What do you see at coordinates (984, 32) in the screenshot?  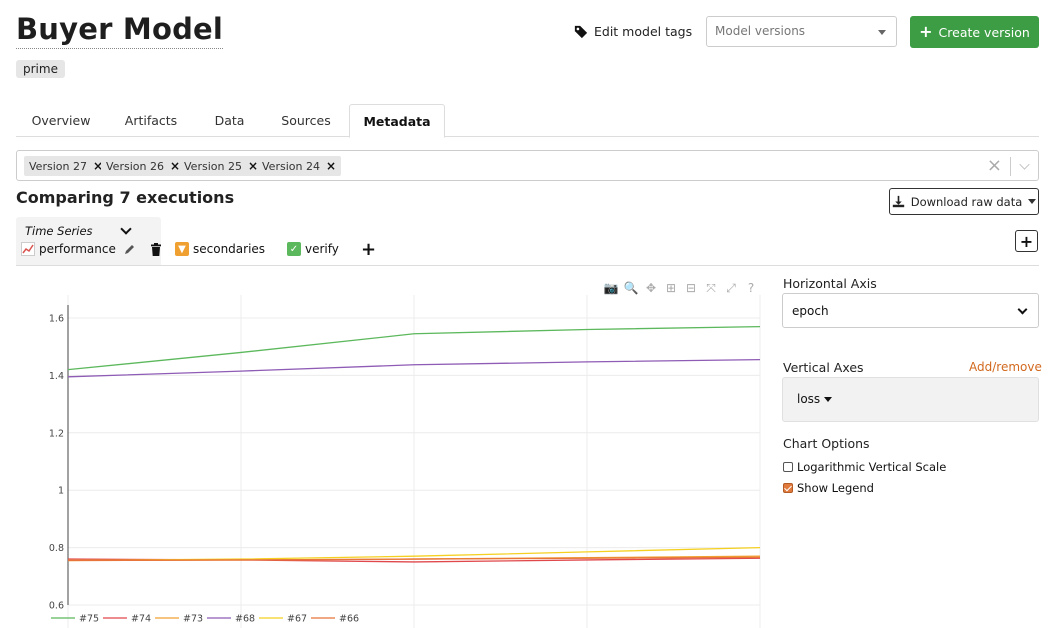 I see `create-version-label: Create version` at bounding box center [984, 32].